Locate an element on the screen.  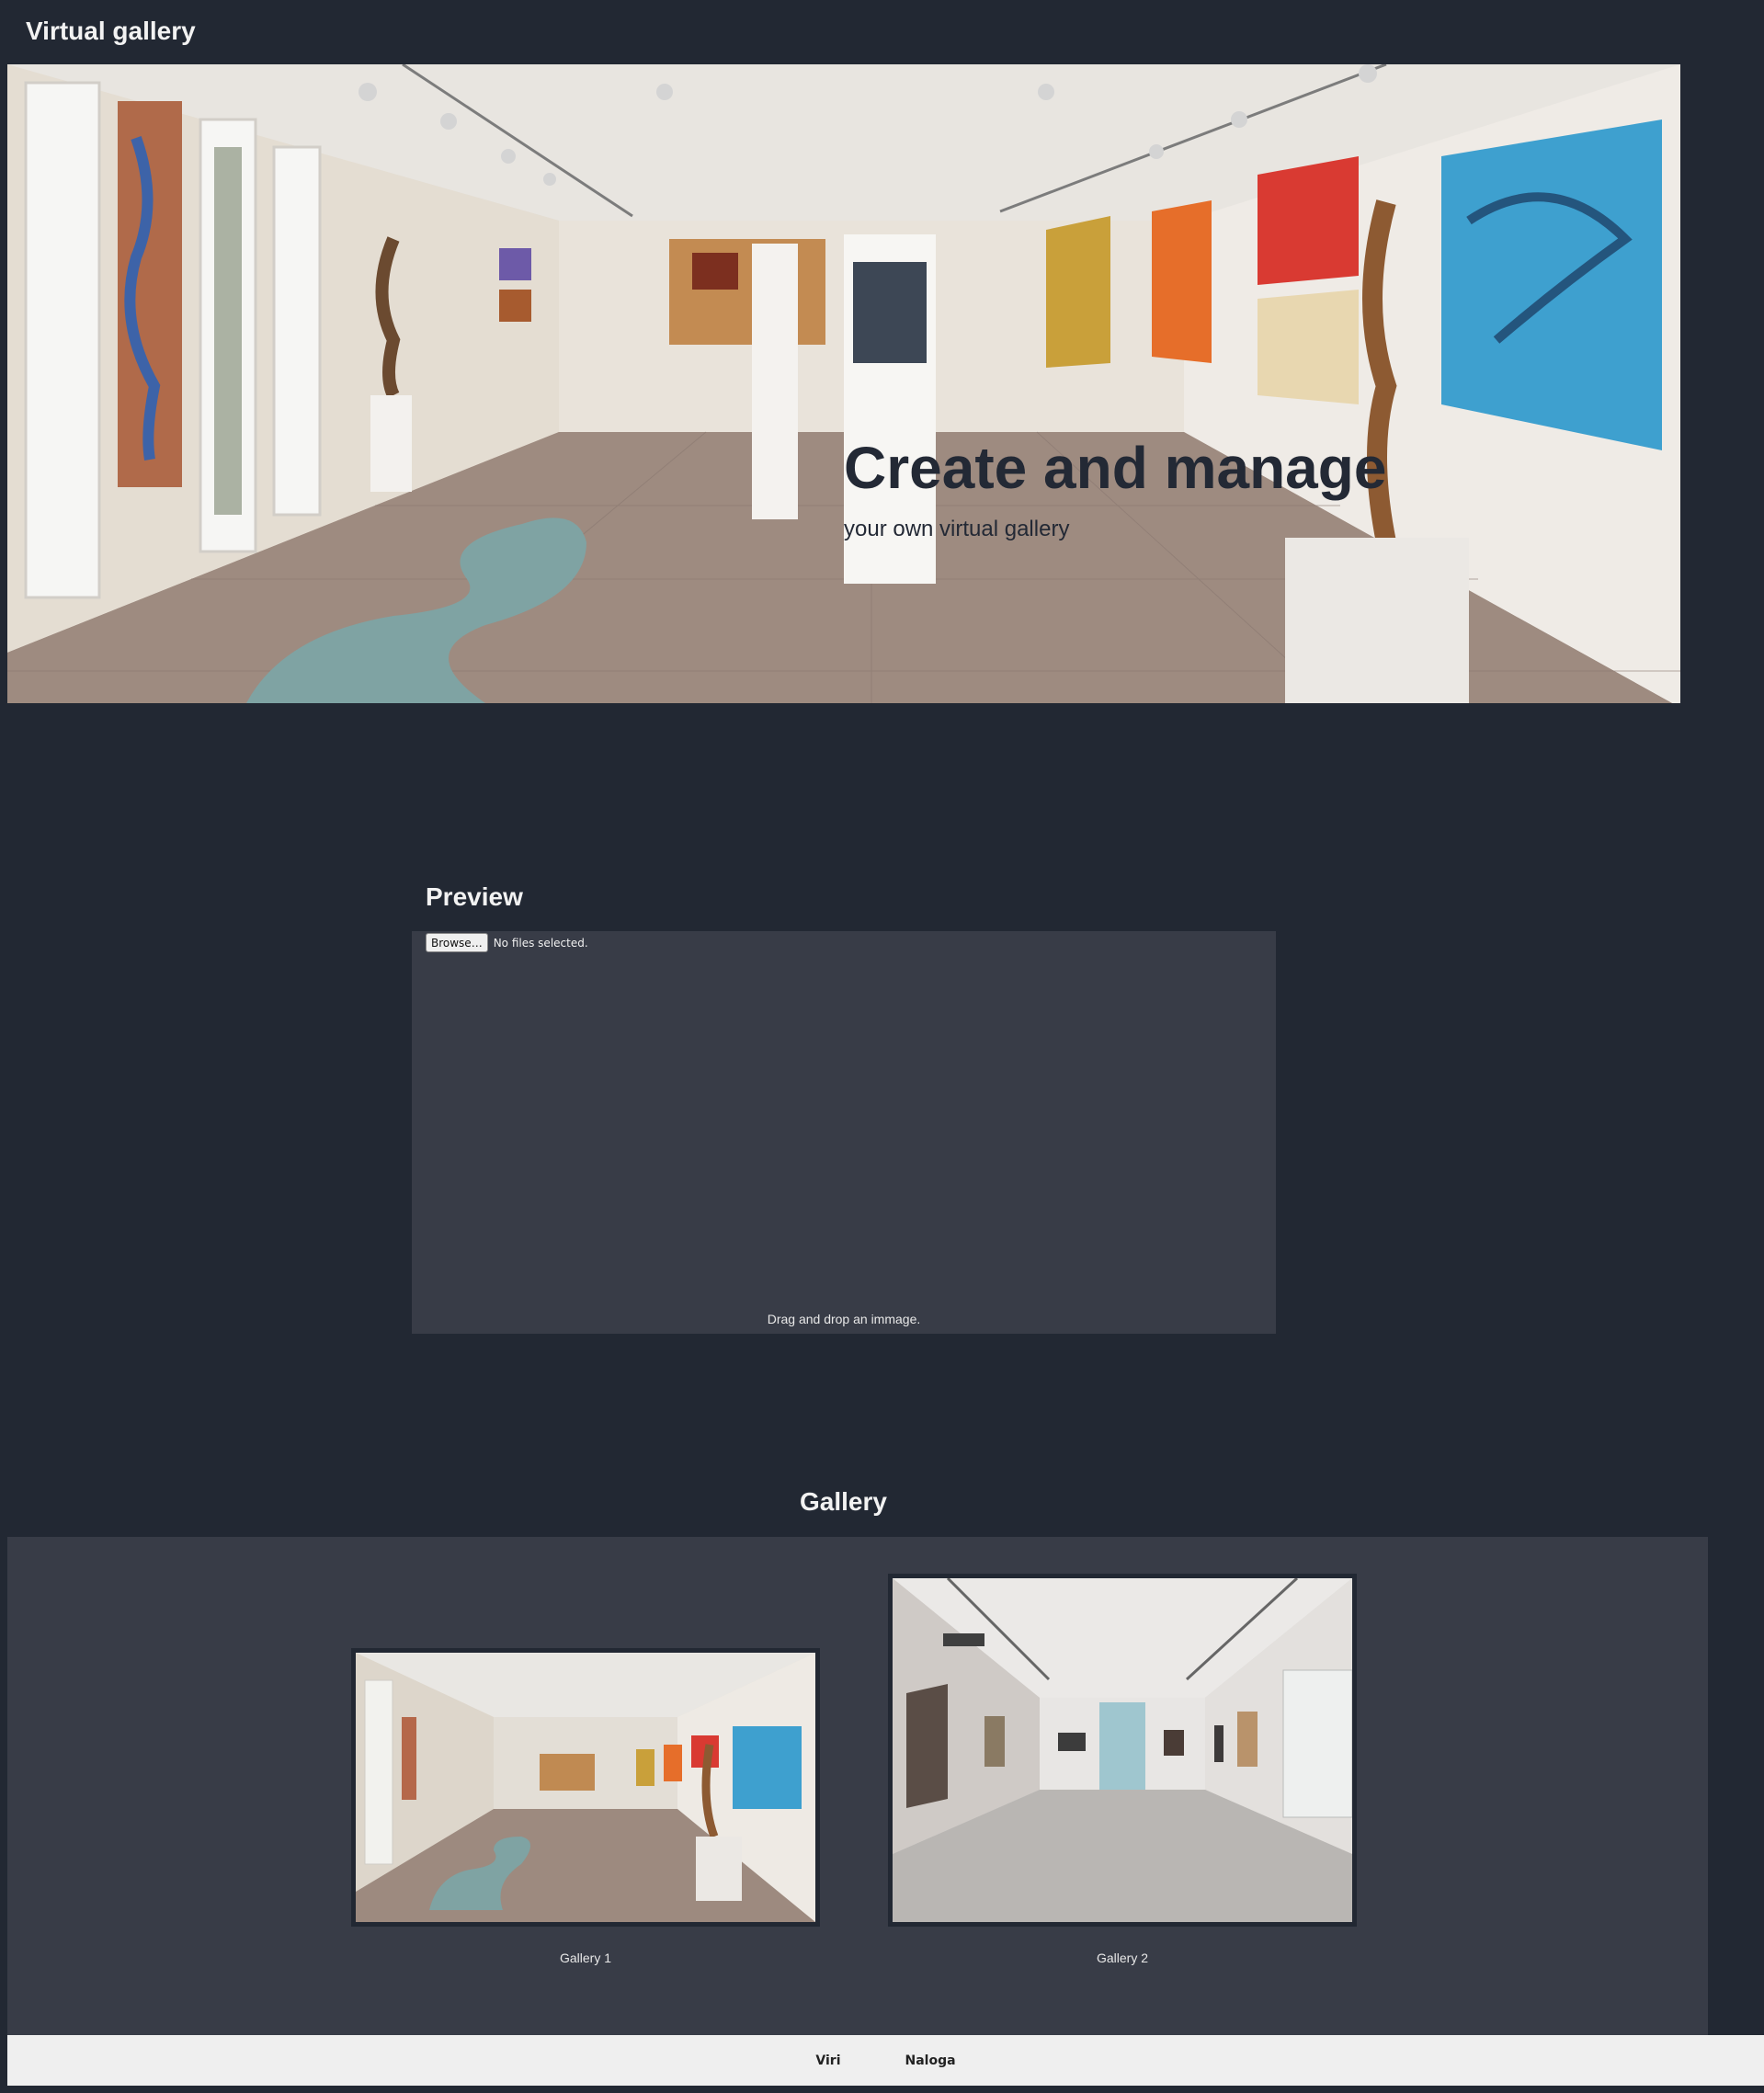
file-status: No files selected. is located at coordinates (540, 943).